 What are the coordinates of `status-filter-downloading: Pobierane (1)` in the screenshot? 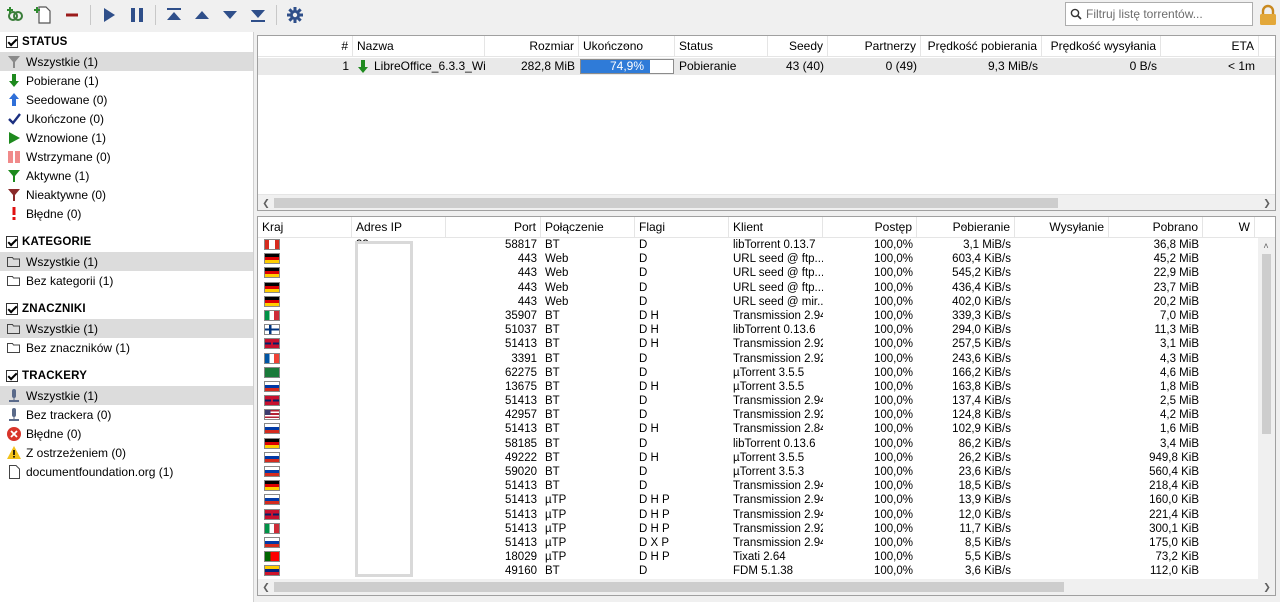 It's located at (126, 80).